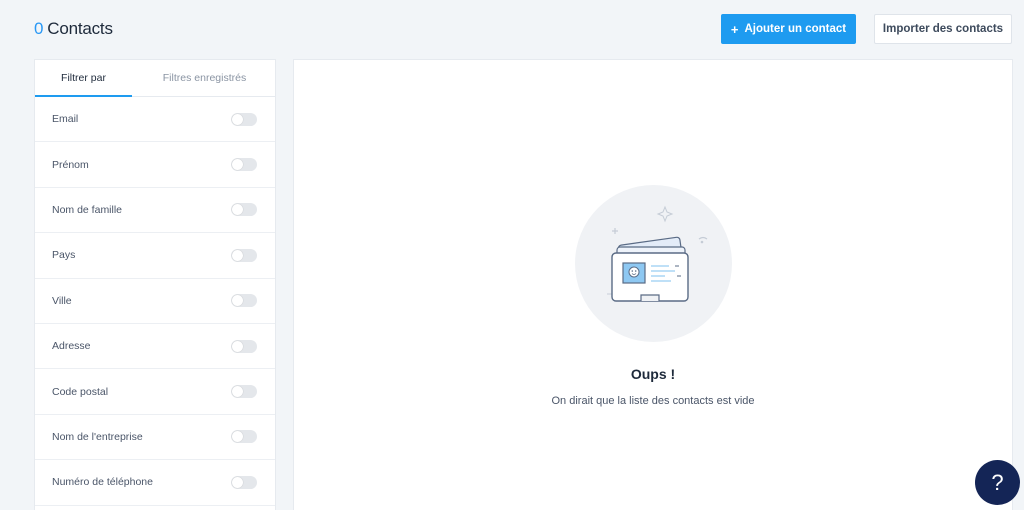  Describe the element at coordinates (155, 347) in the screenshot. I see `filter-row: Adresse` at that location.